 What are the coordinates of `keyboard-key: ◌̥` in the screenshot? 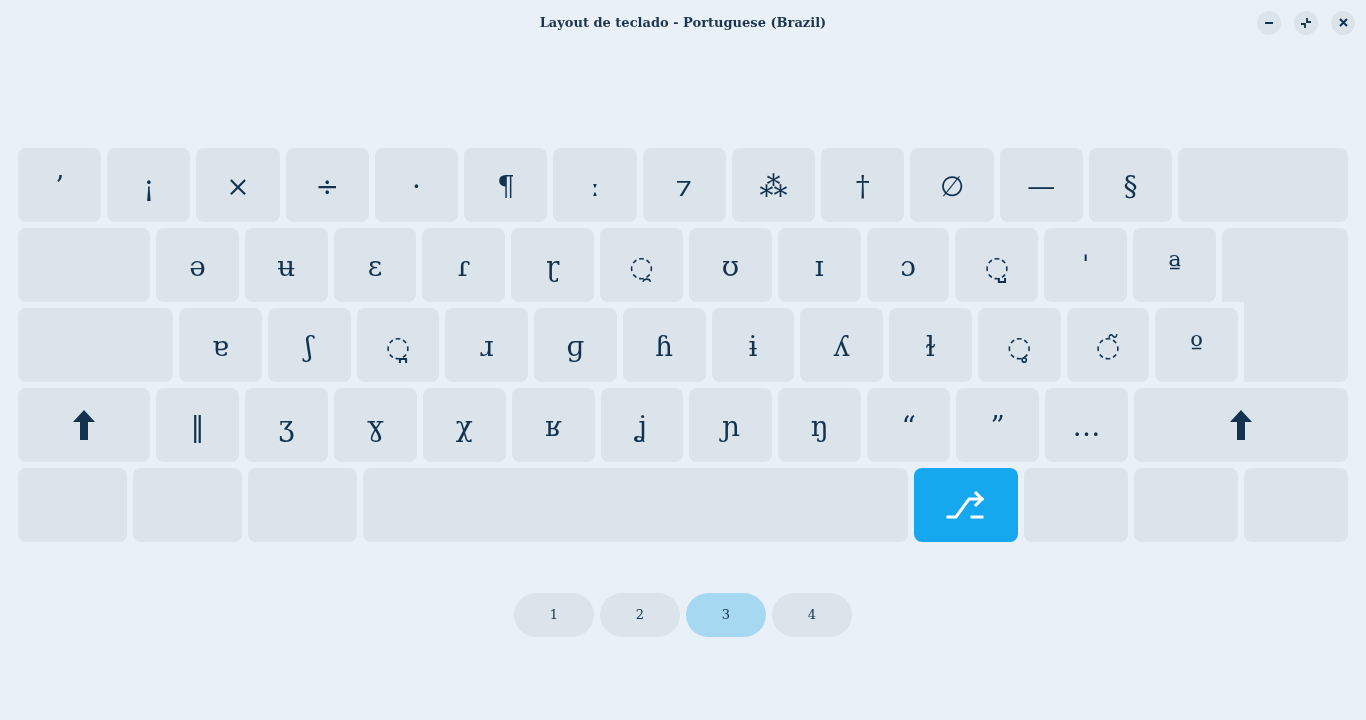 It's located at (1019, 345).